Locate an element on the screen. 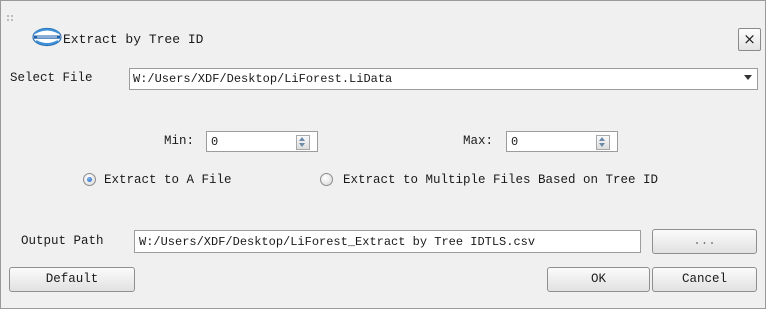  chevron-down-icon is located at coordinates (748, 77).